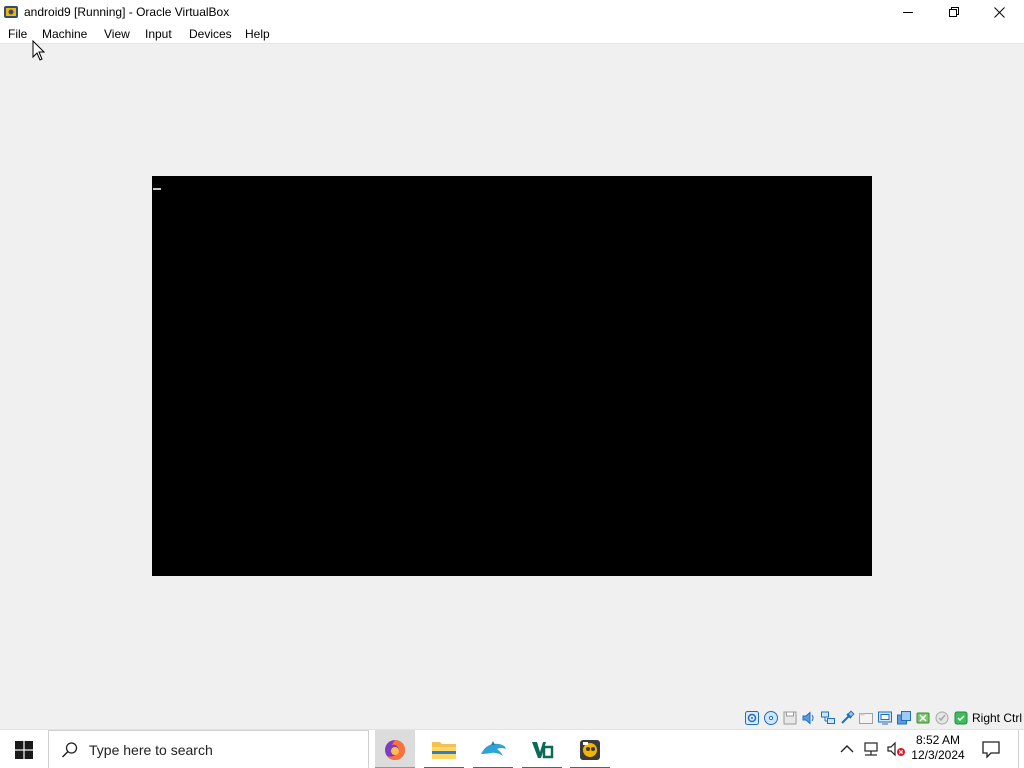 This screenshot has height=768, width=1024. I want to click on start-button, so click(24, 749).